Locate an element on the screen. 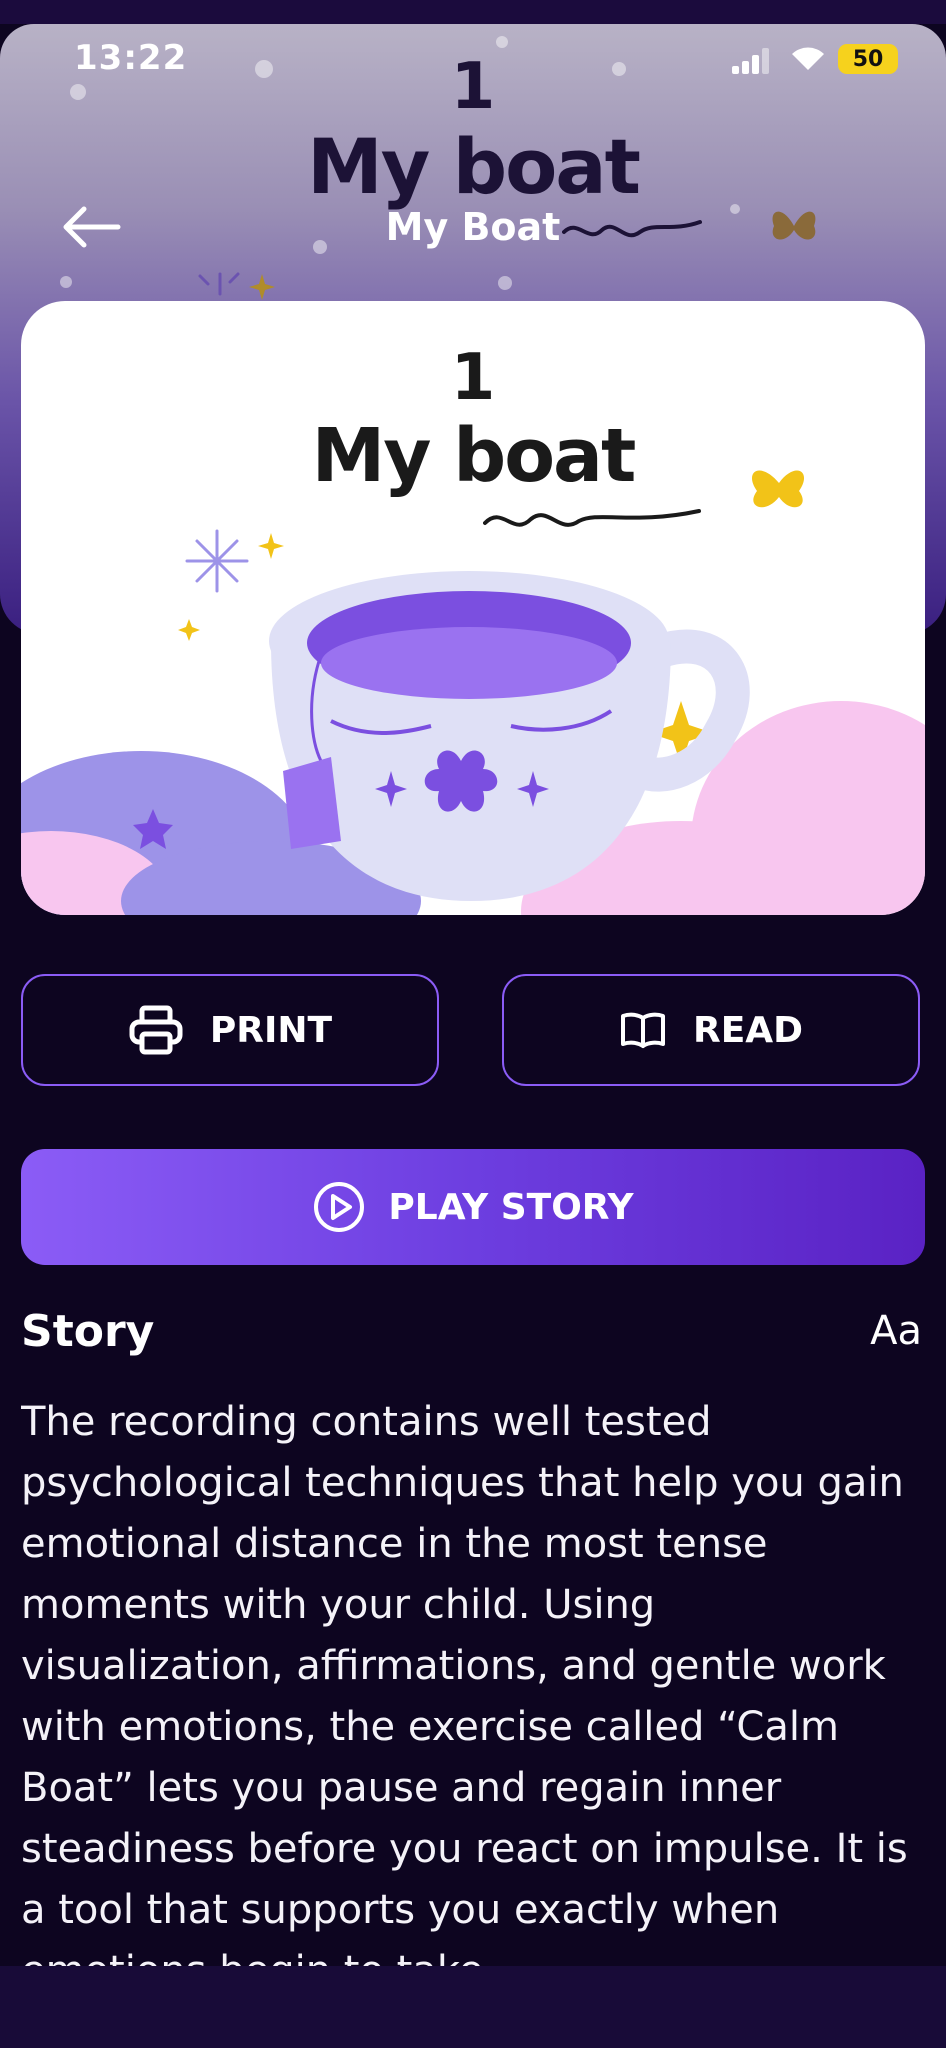  print-button-label: PRINT is located at coordinates (271, 1030).